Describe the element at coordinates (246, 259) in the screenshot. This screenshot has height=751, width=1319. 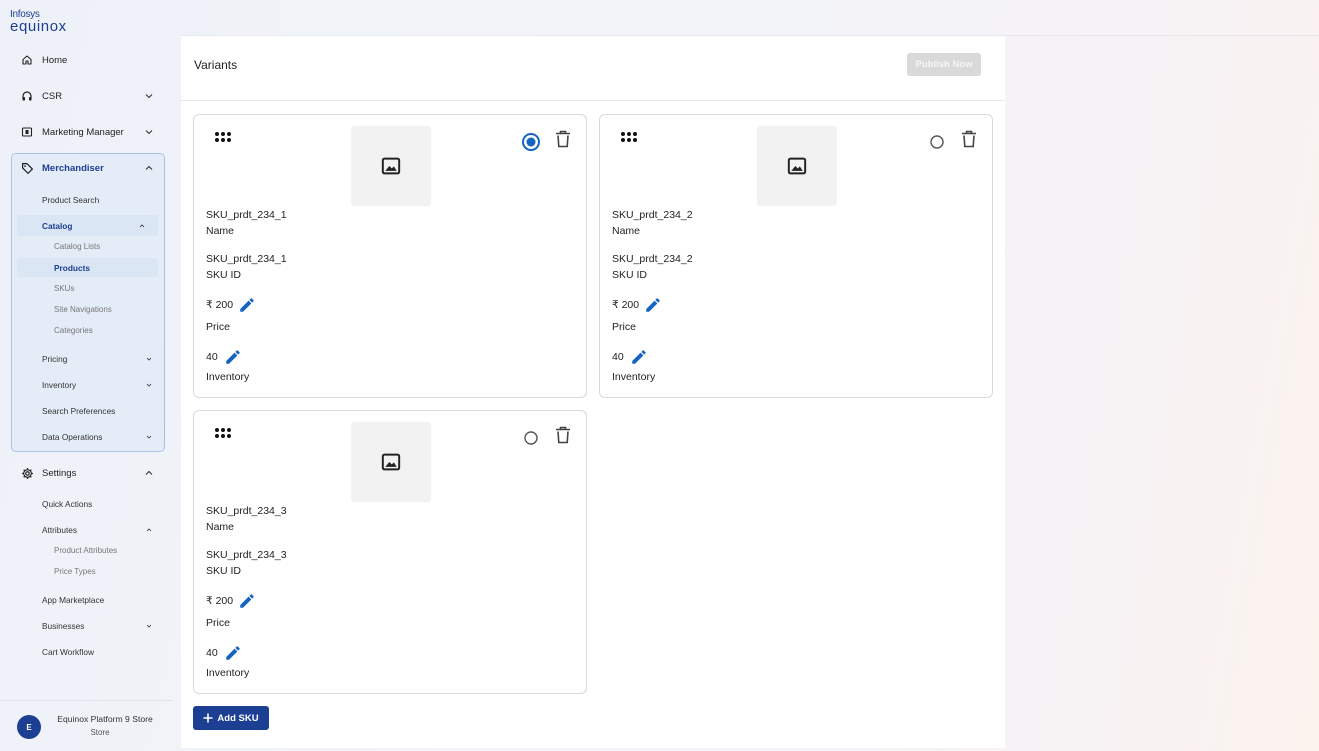
I see `variant-sku-id-value: SKU_prdt_234_1` at that location.